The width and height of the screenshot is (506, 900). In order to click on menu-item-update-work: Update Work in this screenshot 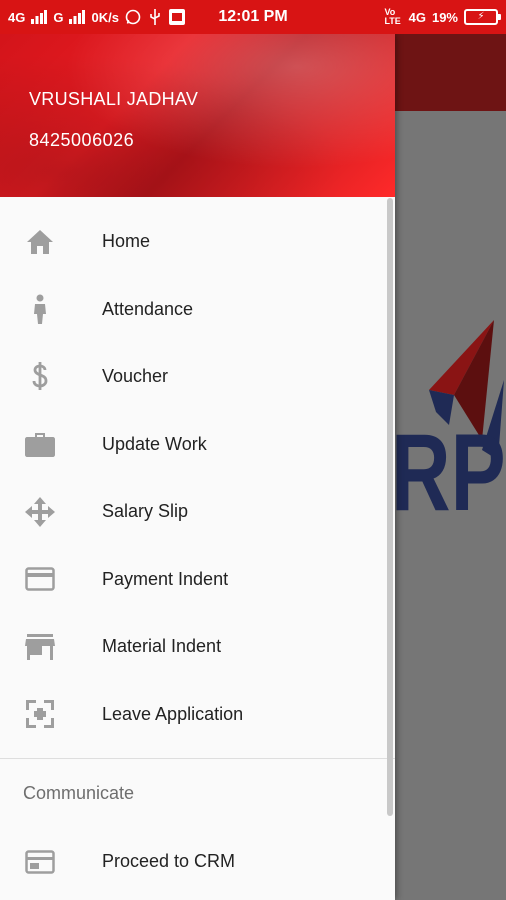, I will do `click(197, 445)`.